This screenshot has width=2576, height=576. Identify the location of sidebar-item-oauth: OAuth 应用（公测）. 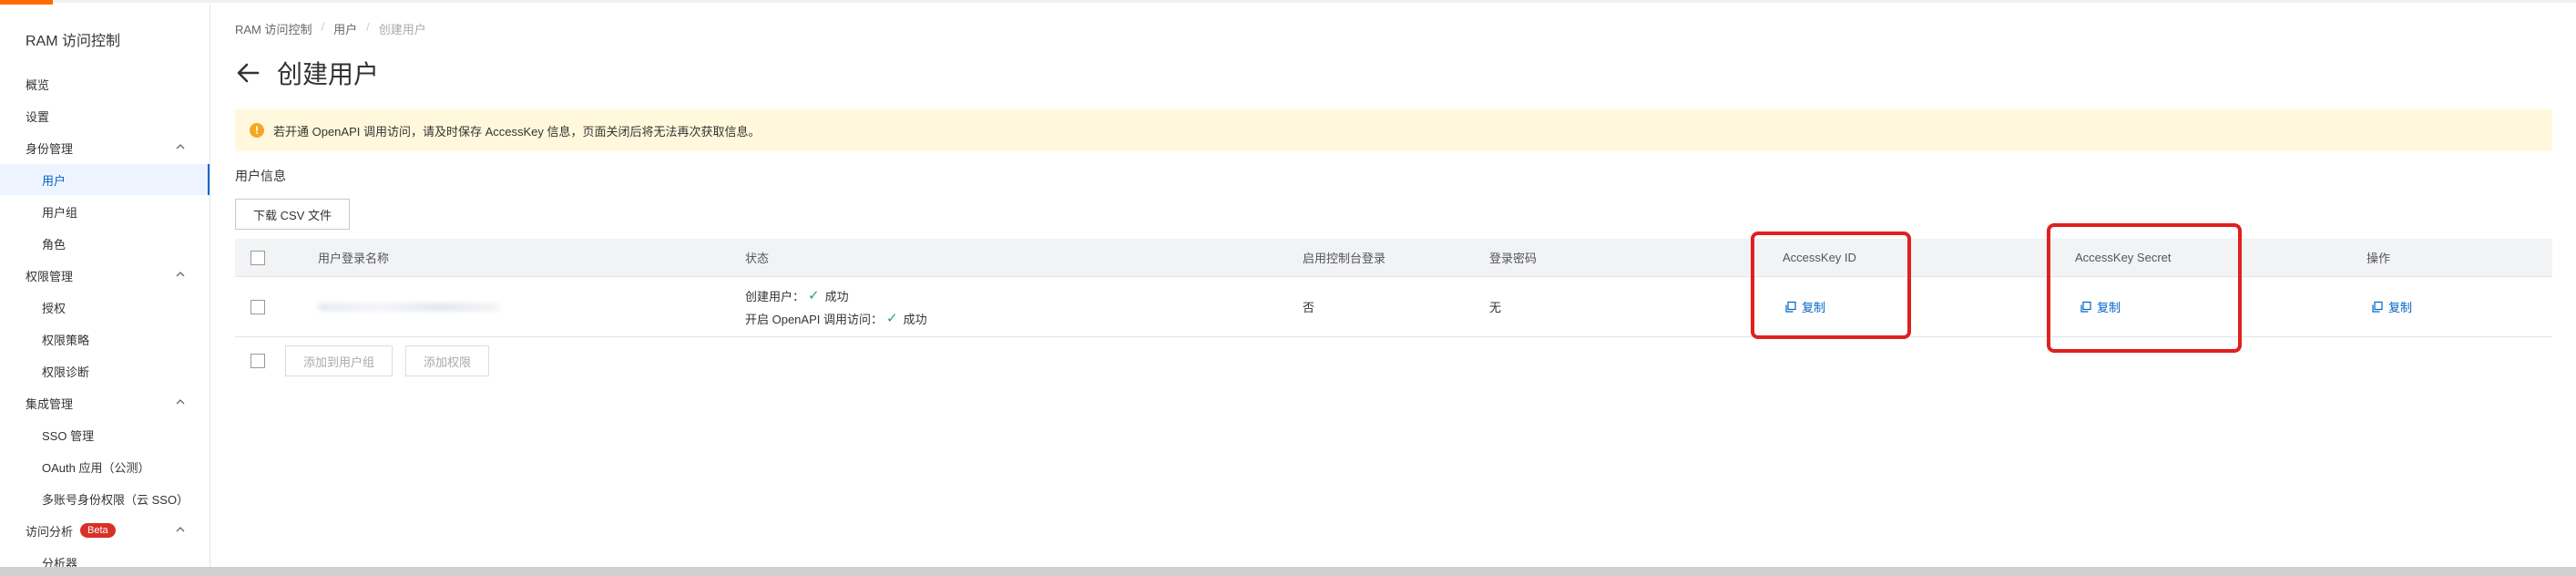
(105, 466).